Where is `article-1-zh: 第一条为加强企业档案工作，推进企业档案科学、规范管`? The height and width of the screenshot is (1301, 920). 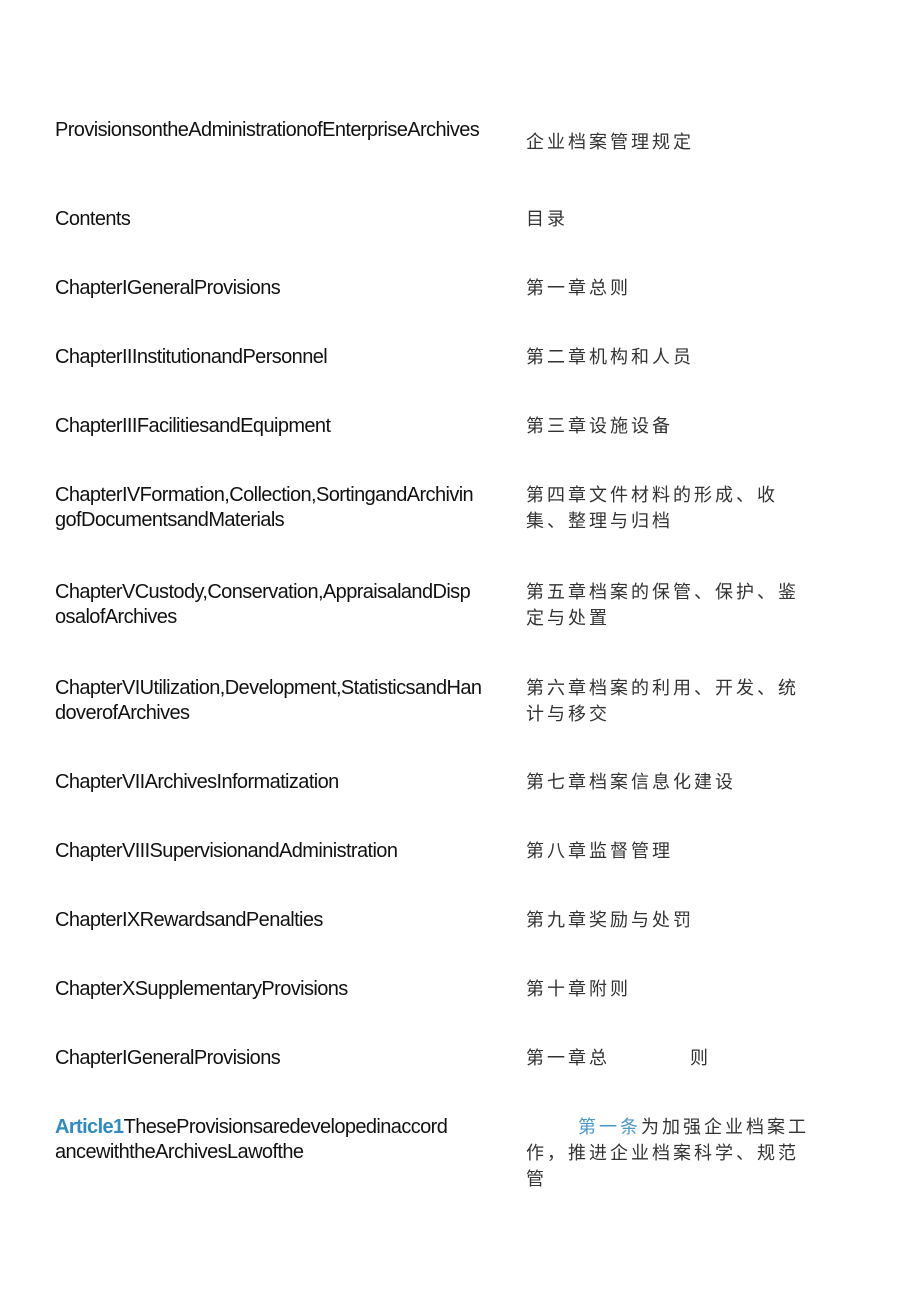
article-1-zh: 第一条为加强企业档案工作，推进企业档案科学、规范管 is located at coordinates (671, 1154).